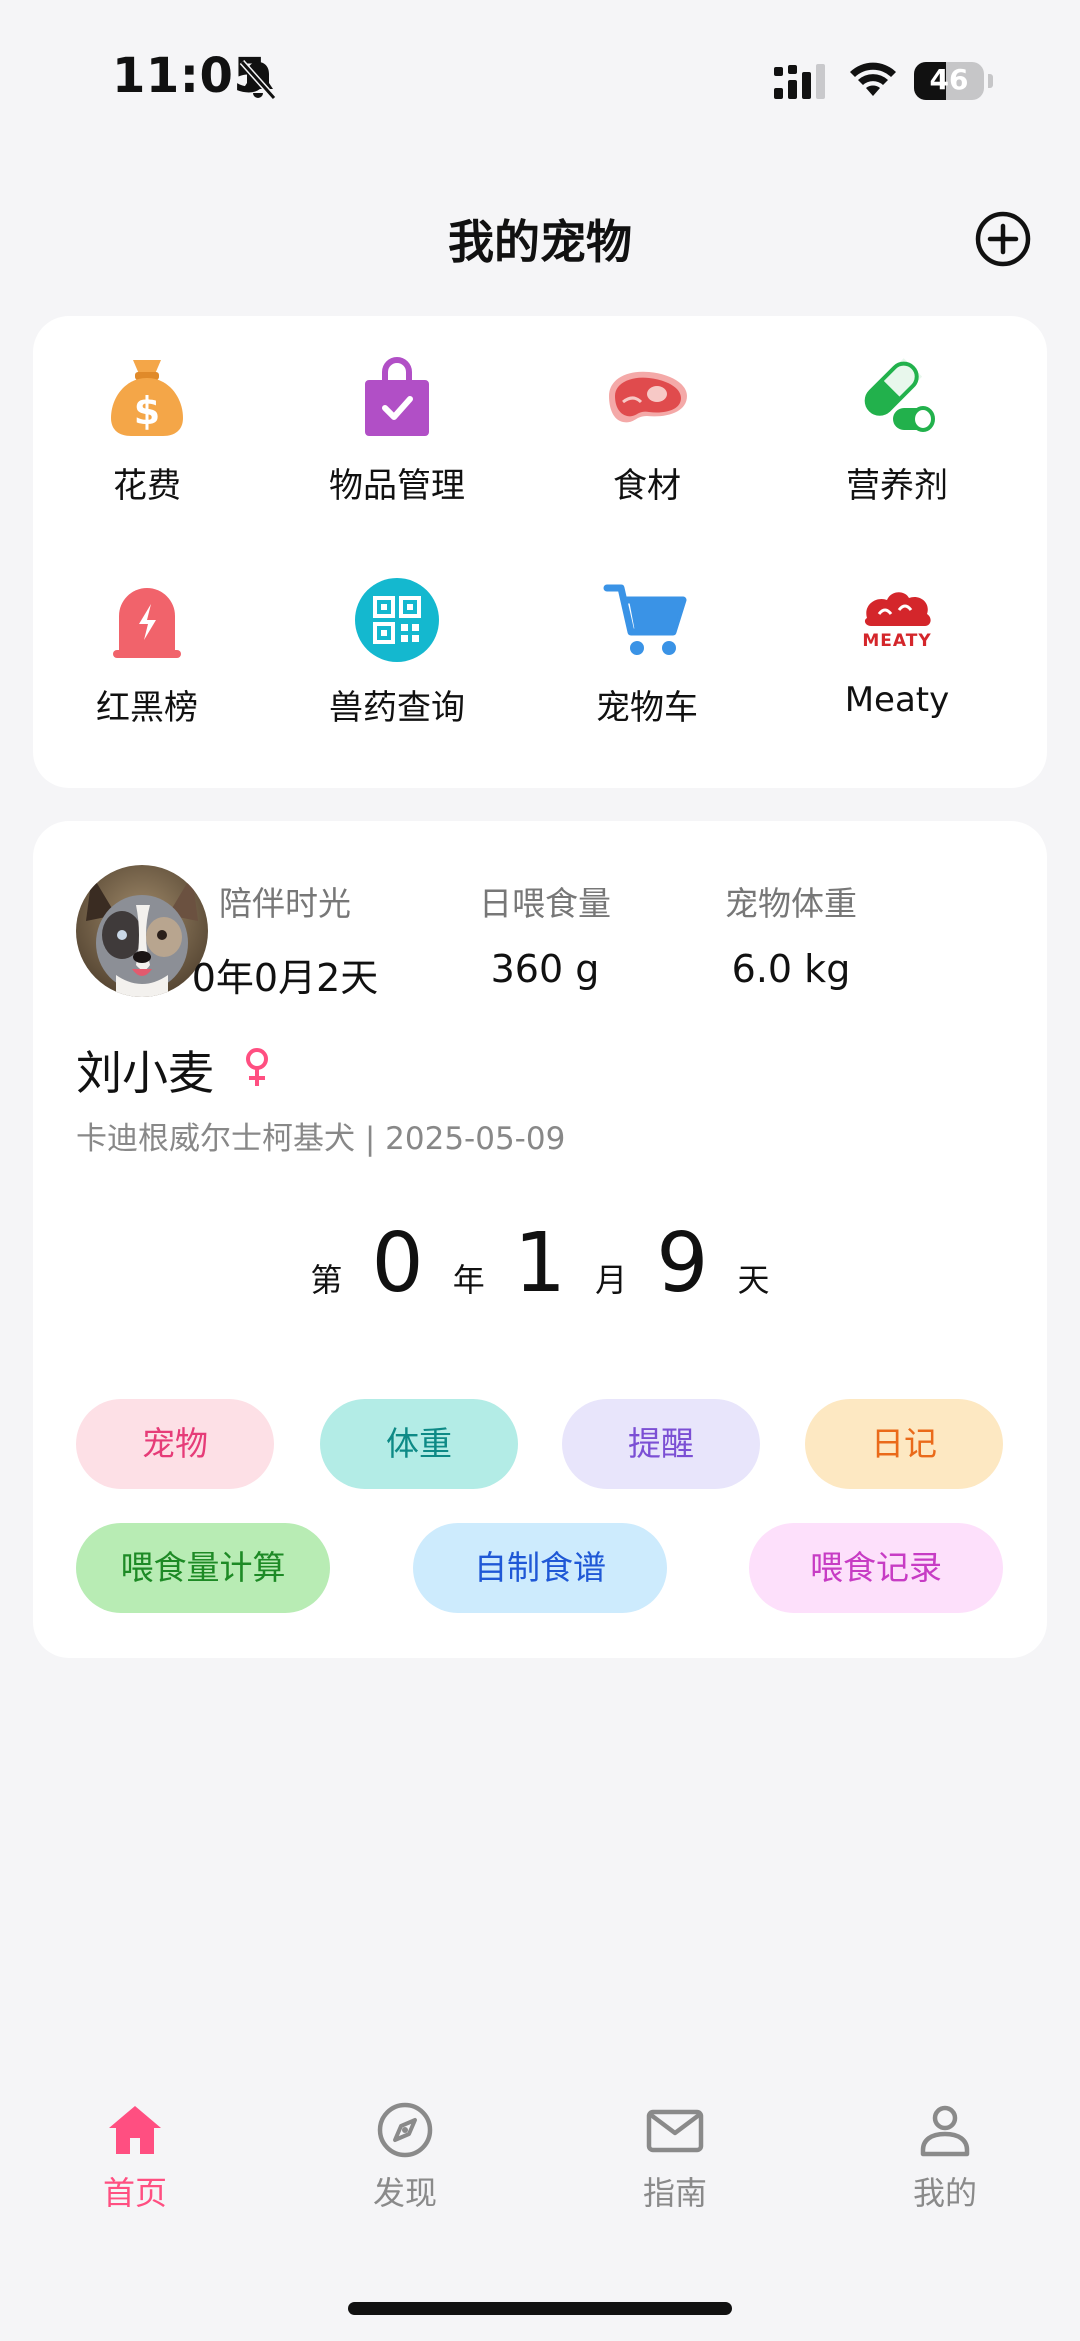 Image resolution: width=1080 pixels, height=2341 pixels. What do you see at coordinates (321, 1139) in the screenshot?
I see `pet-breed-birthday: 卡迪根威尔士柯基犬 | 2025-05-09` at bounding box center [321, 1139].